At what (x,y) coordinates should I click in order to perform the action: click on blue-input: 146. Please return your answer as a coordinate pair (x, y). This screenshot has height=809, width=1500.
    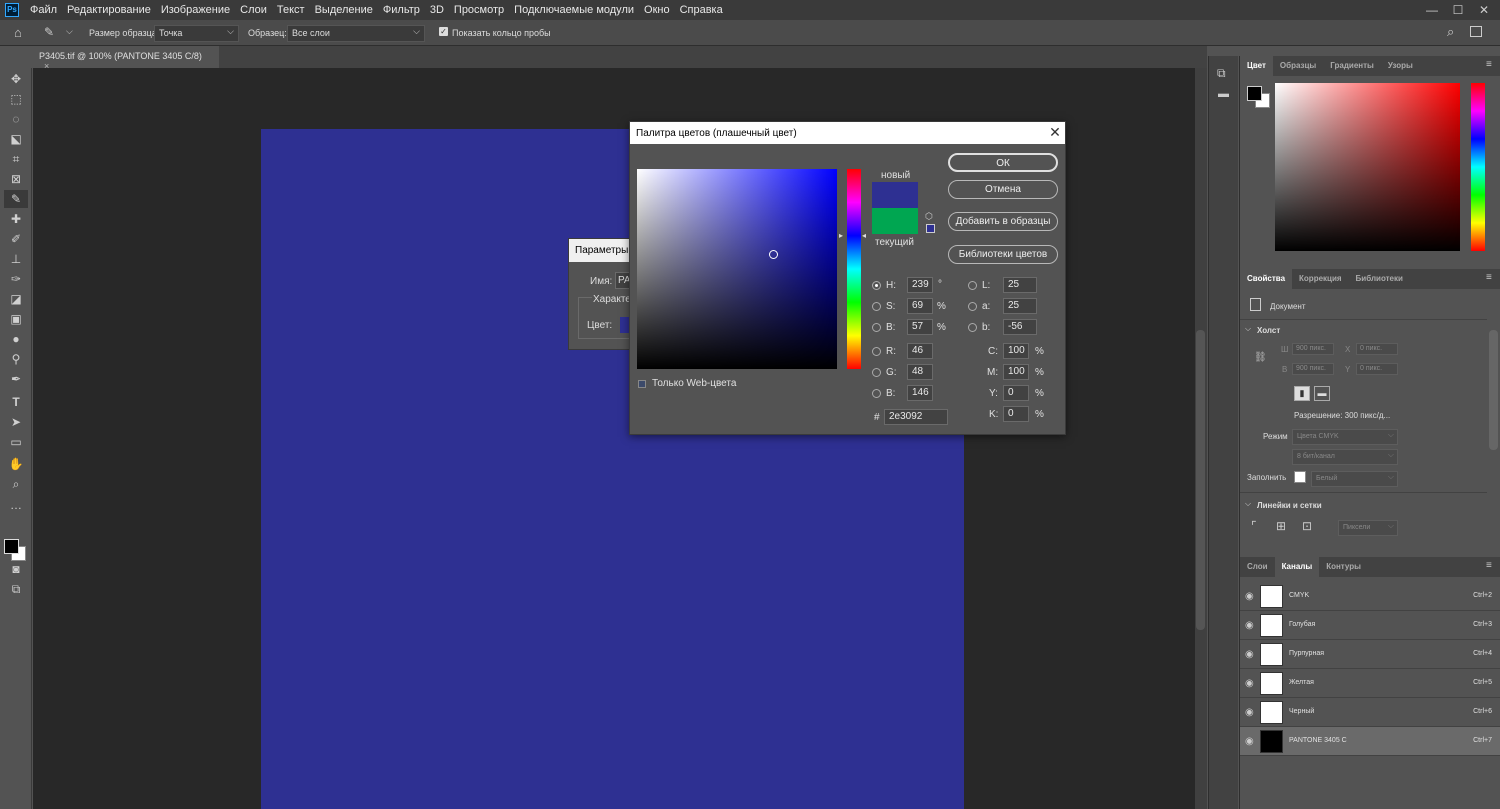
    Looking at the image, I should click on (920, 393).